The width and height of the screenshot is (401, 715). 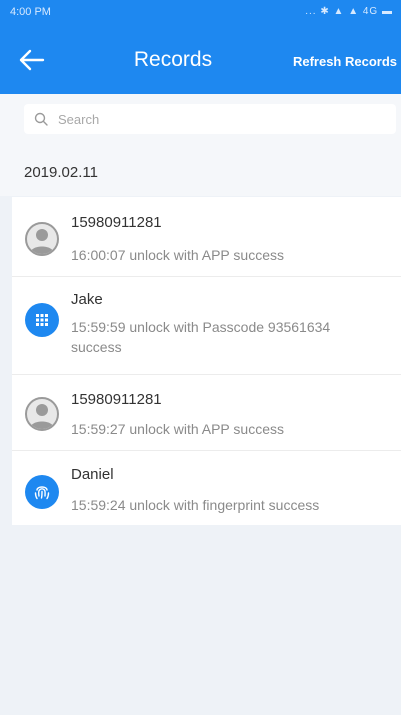 What do you see at coordinates (30, 12) in the screenshot?
I see `status-time: 4:00 PM` at bounding box center [30, 12].